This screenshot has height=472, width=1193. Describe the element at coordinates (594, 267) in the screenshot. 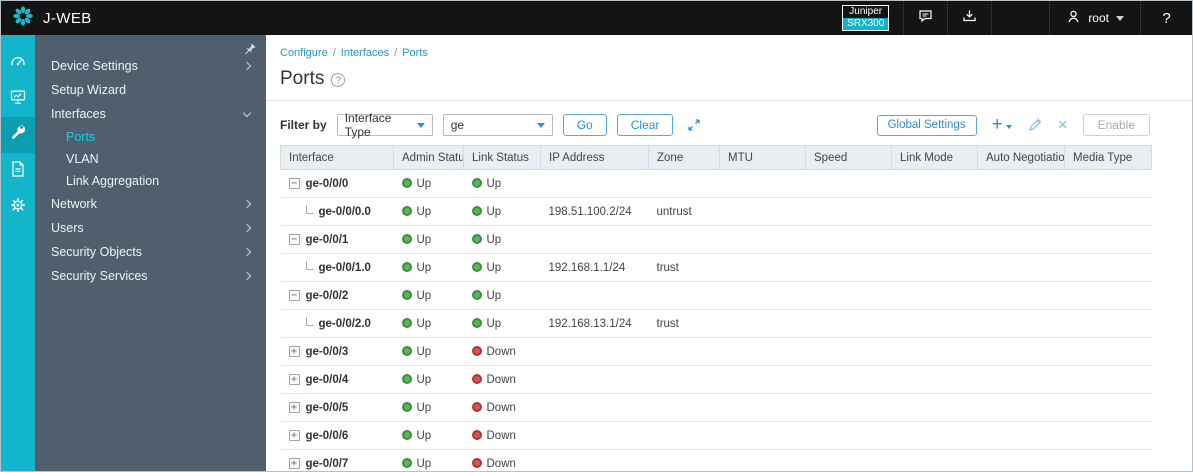

I see `ip-address-cell: 192.168.1.1/24` at that location.